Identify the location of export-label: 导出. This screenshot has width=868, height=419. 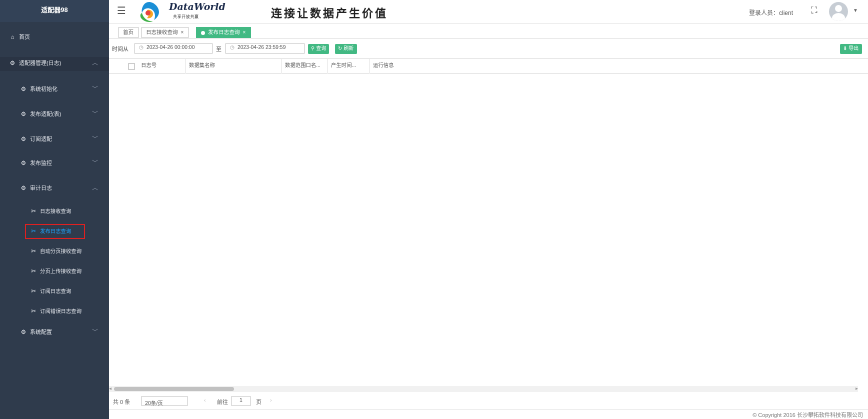
(853, 49).